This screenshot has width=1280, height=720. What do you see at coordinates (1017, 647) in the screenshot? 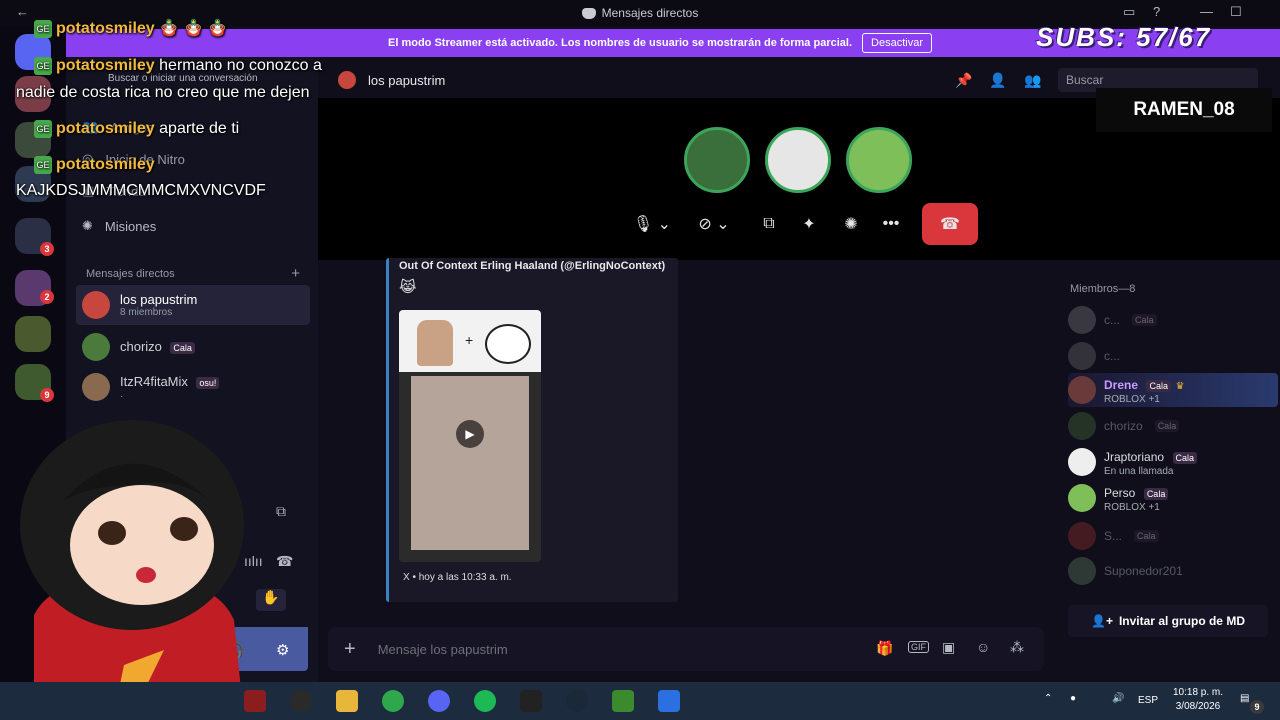
I see `apps-icon: ⁂` at bounding box center [1017, 647].